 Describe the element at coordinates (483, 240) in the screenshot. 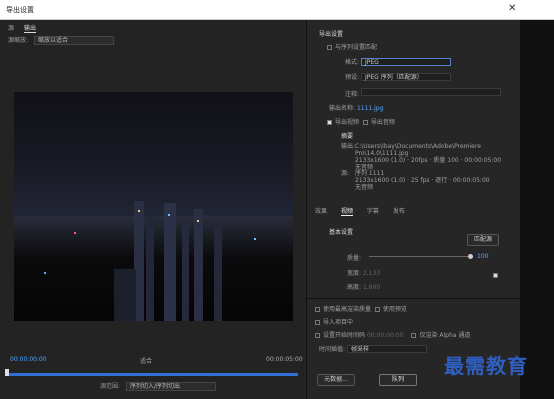

I see `match-source-button: 匹配源` at that location.